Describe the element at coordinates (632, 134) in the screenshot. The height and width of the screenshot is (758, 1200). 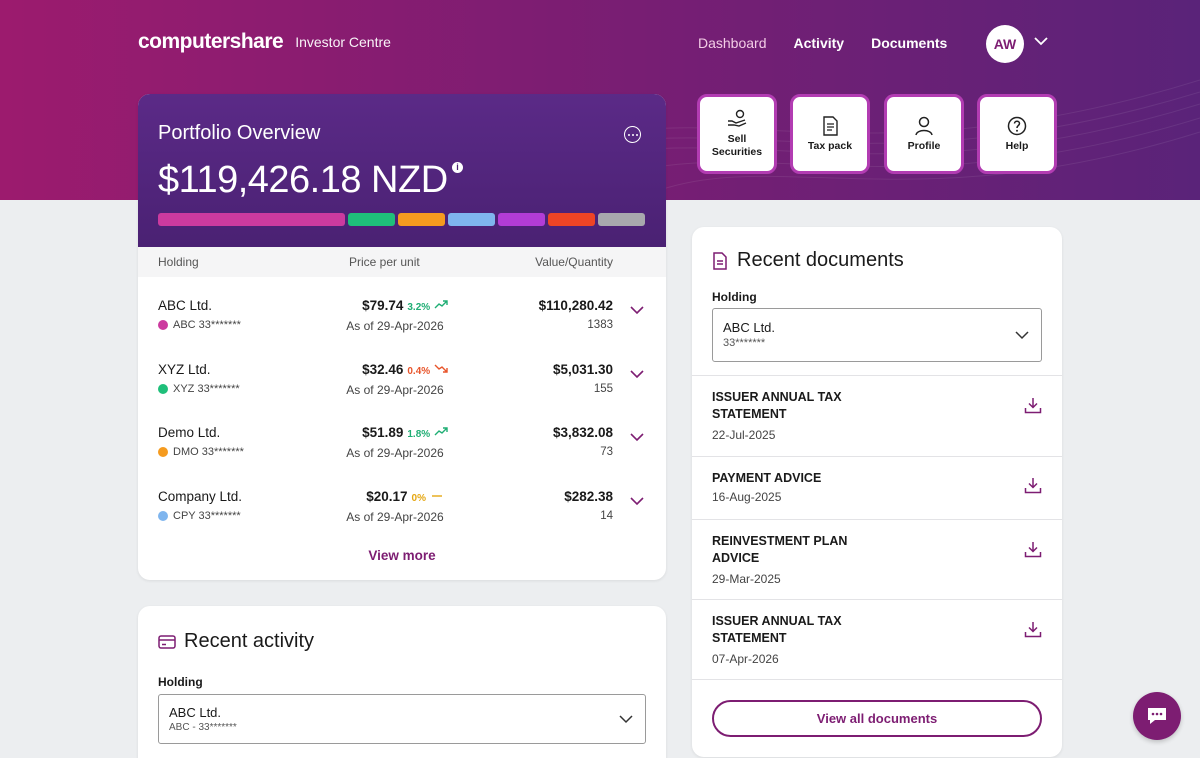
I see `more-options-icon` at that location.